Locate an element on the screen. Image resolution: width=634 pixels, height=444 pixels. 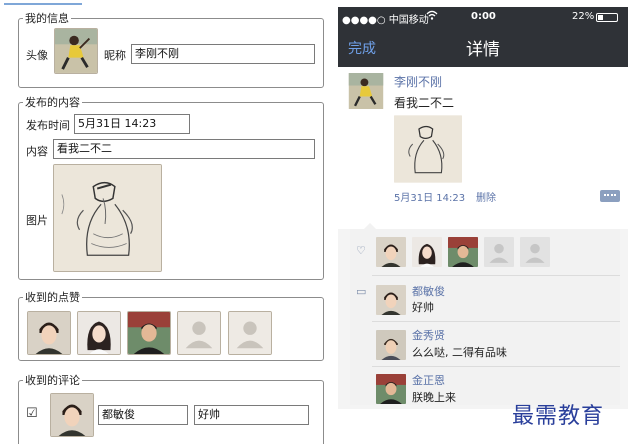
man-in-suit-photo is located at coordinates (149, 333).